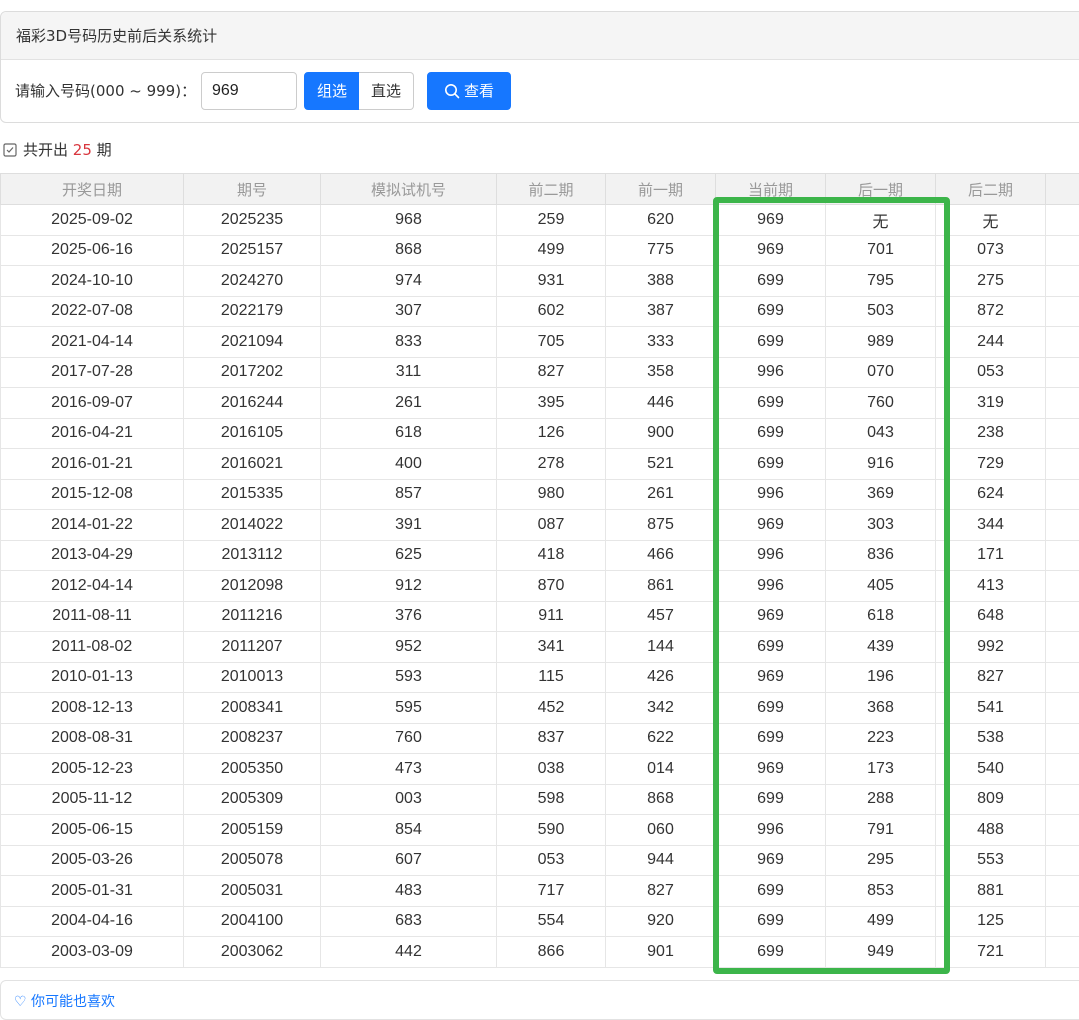  Describe the element at coordinates (539, 1000) in the screenshot. I see `recommend-panel` at that location.